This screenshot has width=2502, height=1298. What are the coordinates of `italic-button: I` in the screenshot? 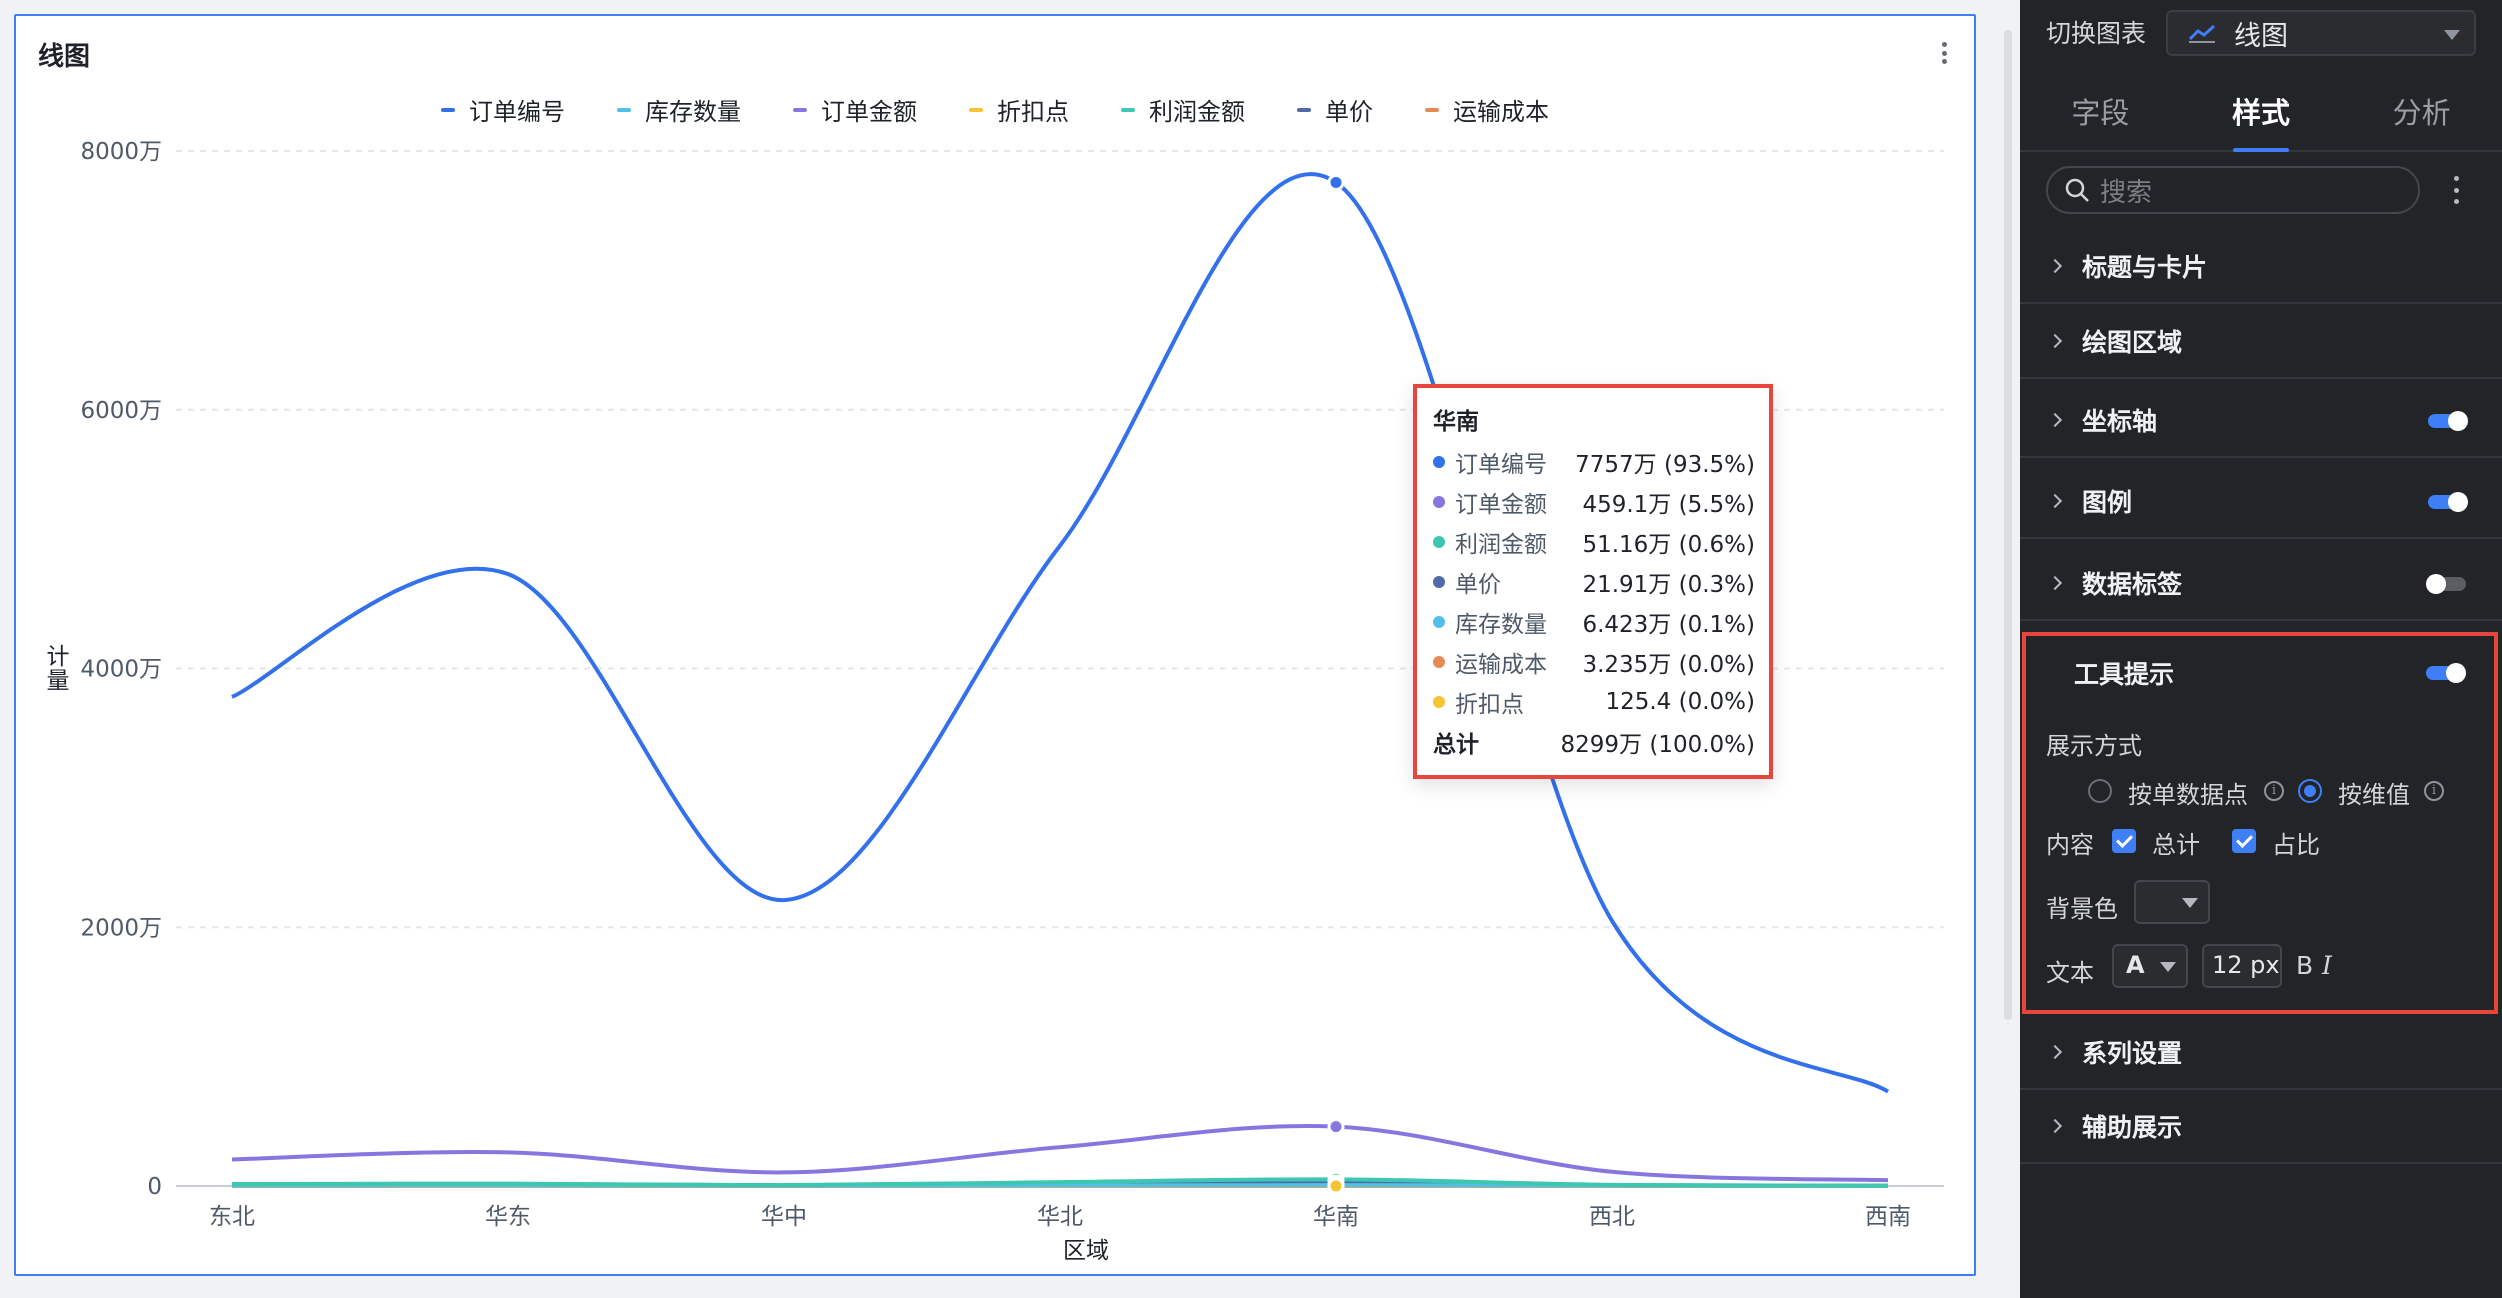 It's located at (2327, 965).